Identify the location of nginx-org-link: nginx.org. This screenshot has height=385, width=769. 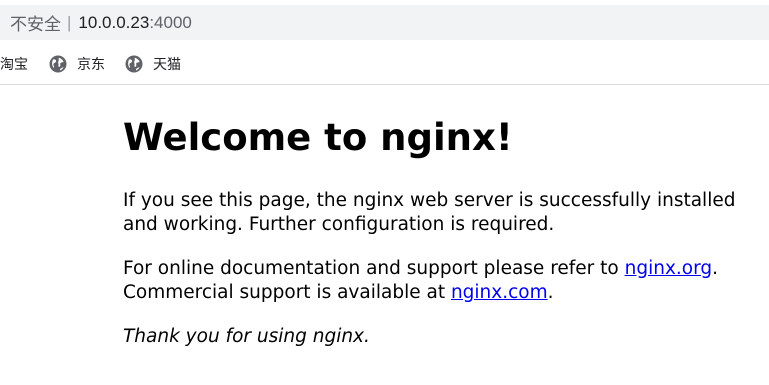
(669, 268).